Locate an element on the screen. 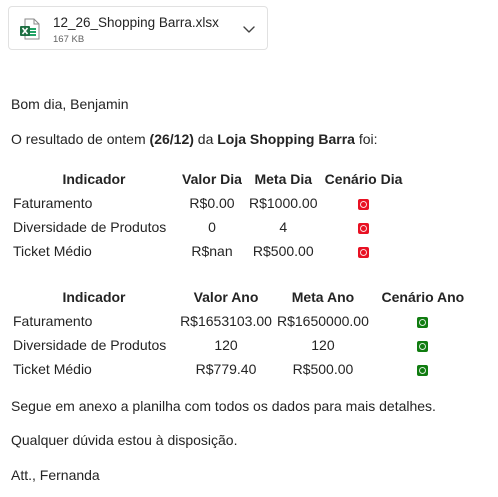 The width and height of the screenshot is (498, 497). chevron-down-icon is located at coordinates (249, 29).